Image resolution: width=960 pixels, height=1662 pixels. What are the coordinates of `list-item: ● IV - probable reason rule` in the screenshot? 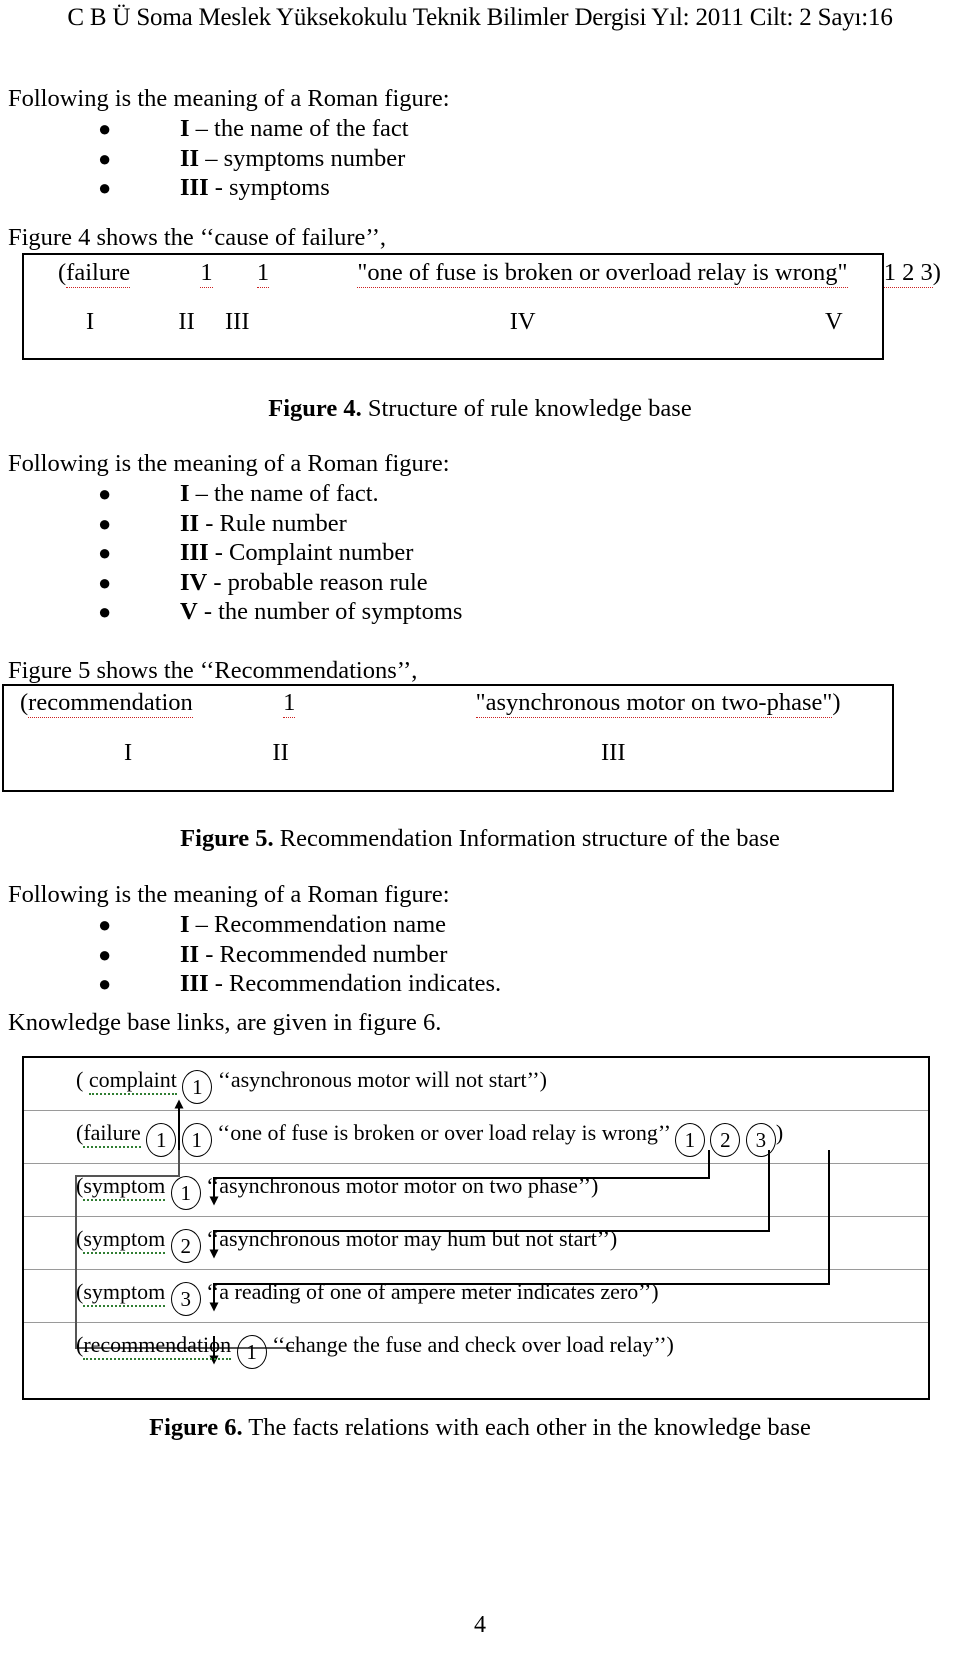 It's located at (231, 583).